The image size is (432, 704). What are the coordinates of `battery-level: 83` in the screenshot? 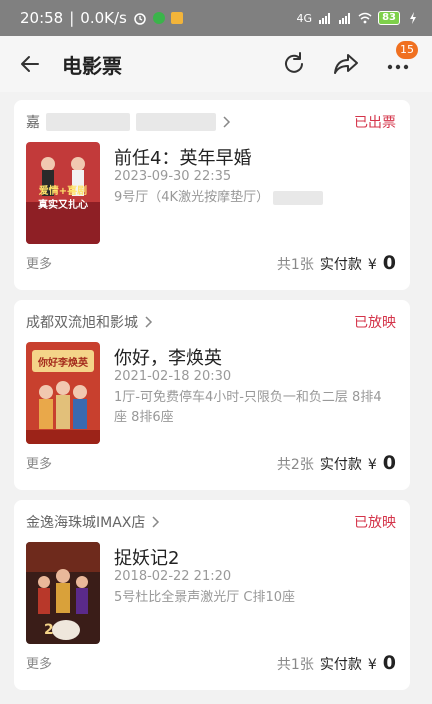 It's located at (389, 18).